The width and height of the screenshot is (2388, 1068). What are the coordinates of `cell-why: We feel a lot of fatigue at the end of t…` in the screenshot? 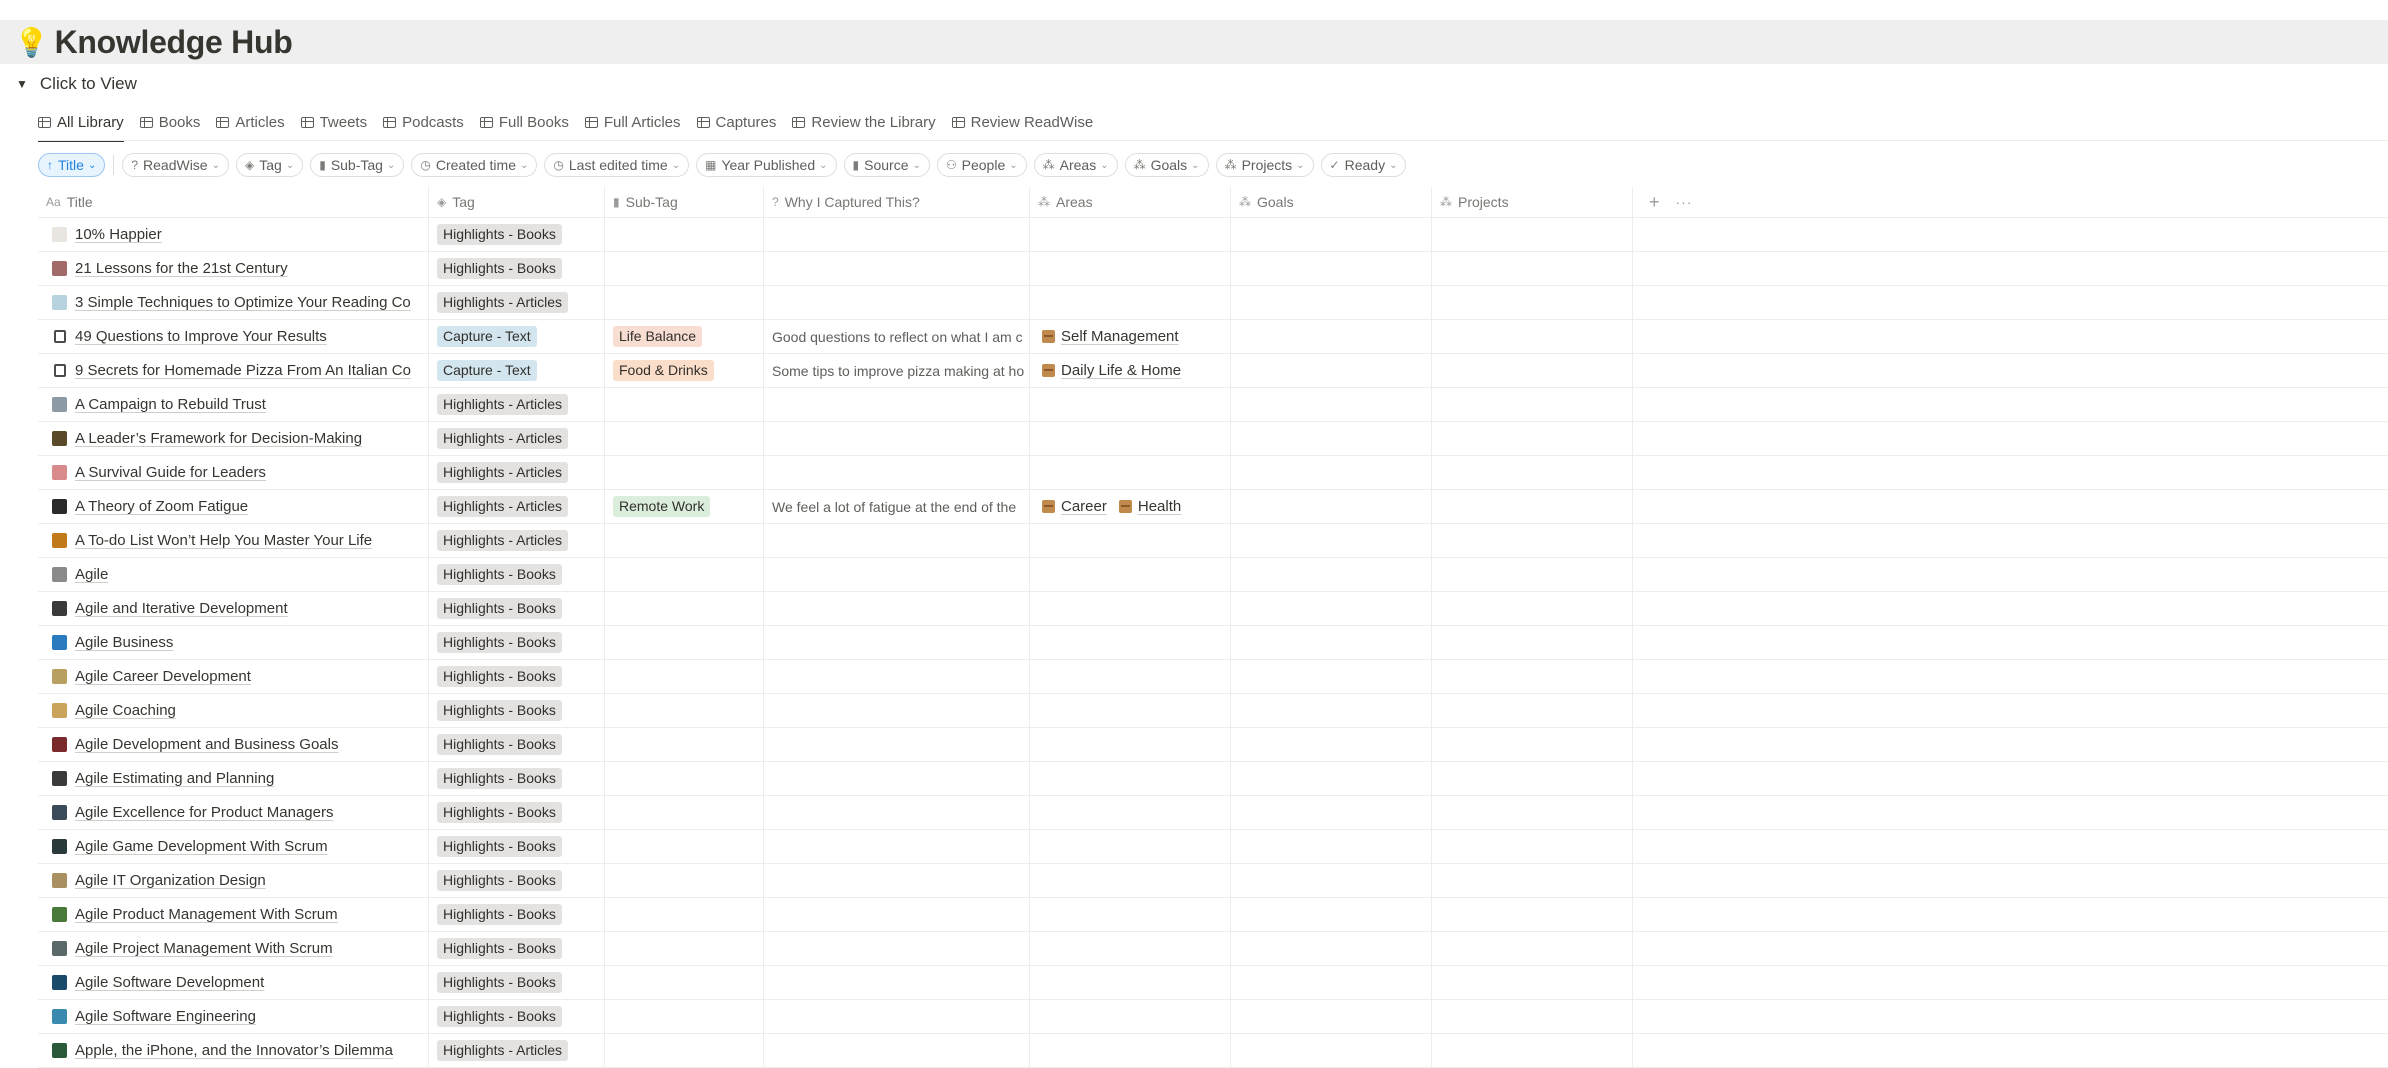 It's located at (897, 506).